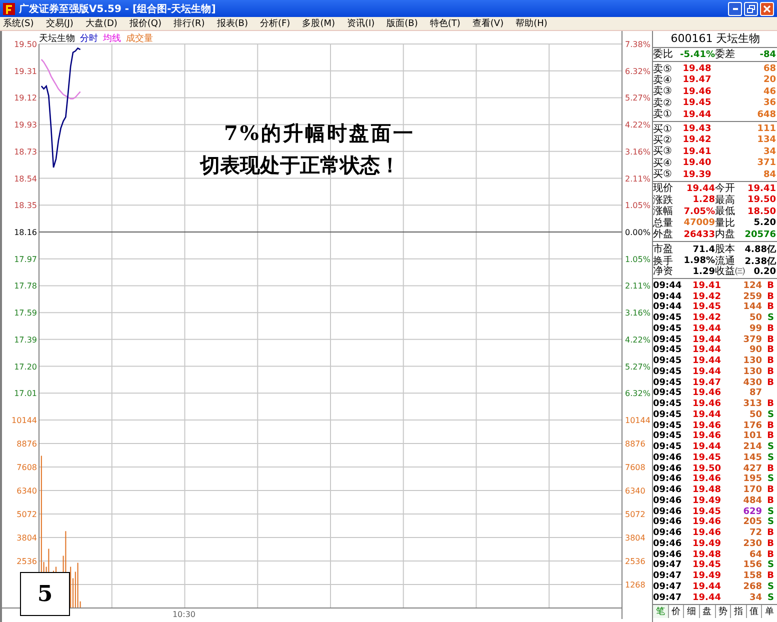 The image size is (777, 622). Describe the element at coordinates (752, 285) in the screenshot. I see `trade-volume: 124` at that location.